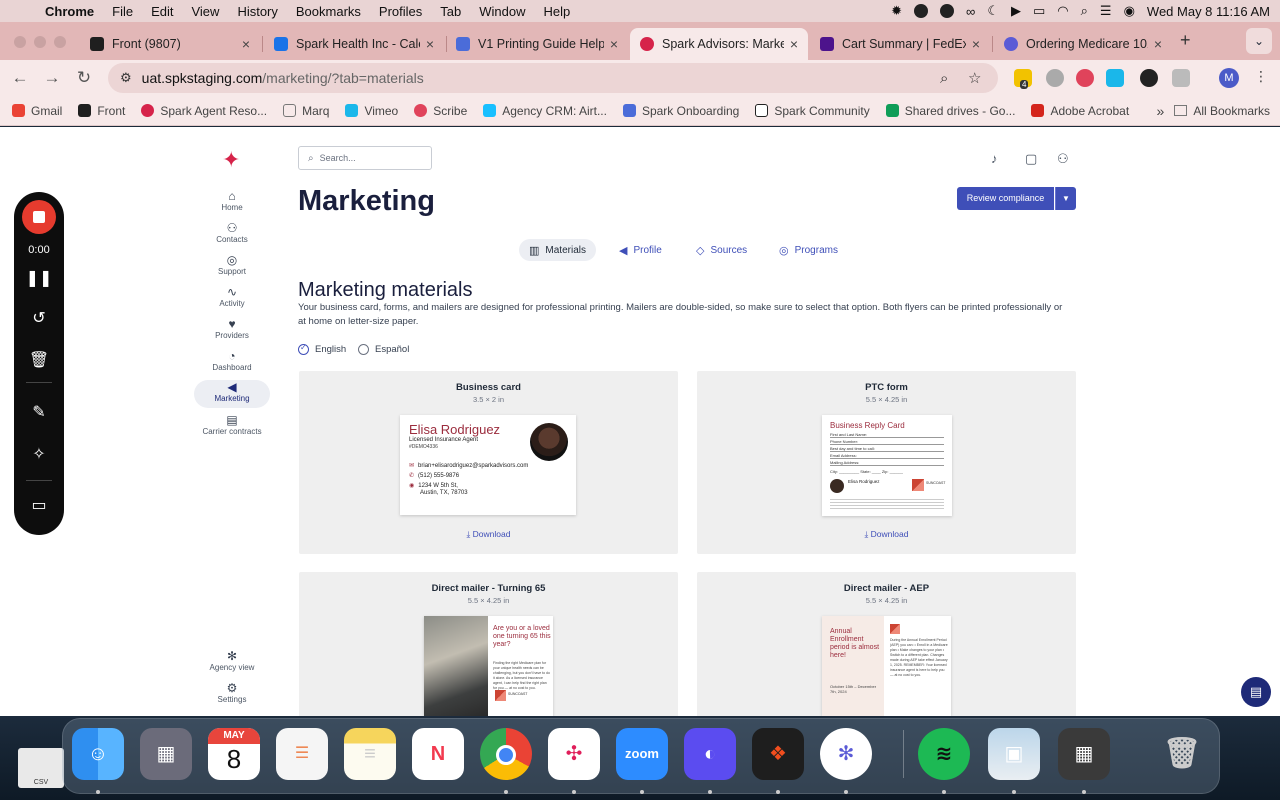 The height and width of the screenshot is (800, 1280). What do you see at coordinates (438, 754) in the screenshot?
I see `news-icon: N` at bounding box center [438, 754].